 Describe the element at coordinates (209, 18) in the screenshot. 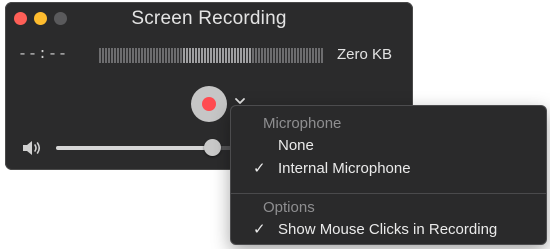

I see `window-title: Screen Recording` at that location.